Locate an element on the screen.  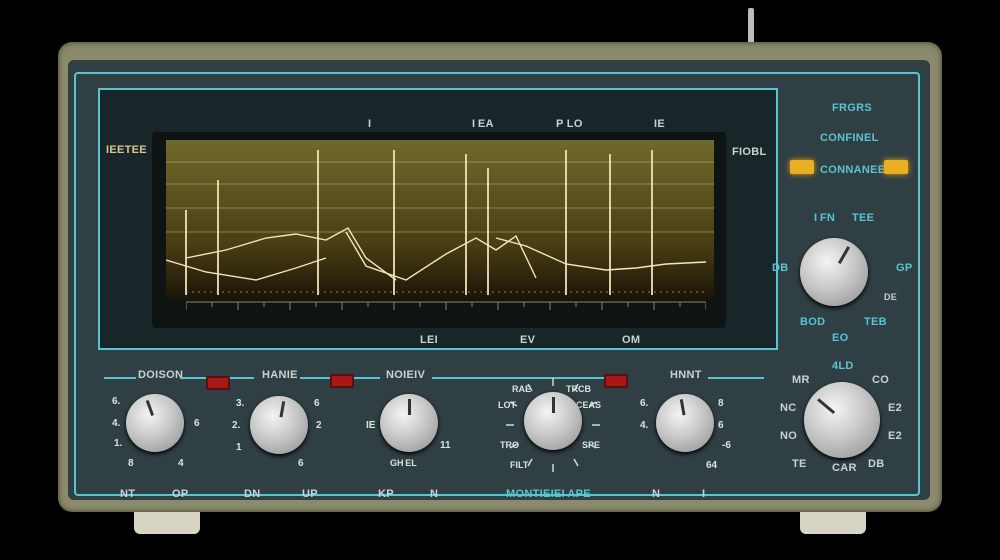
dial-tick-label: 3. is located at coordinates (240, 403).